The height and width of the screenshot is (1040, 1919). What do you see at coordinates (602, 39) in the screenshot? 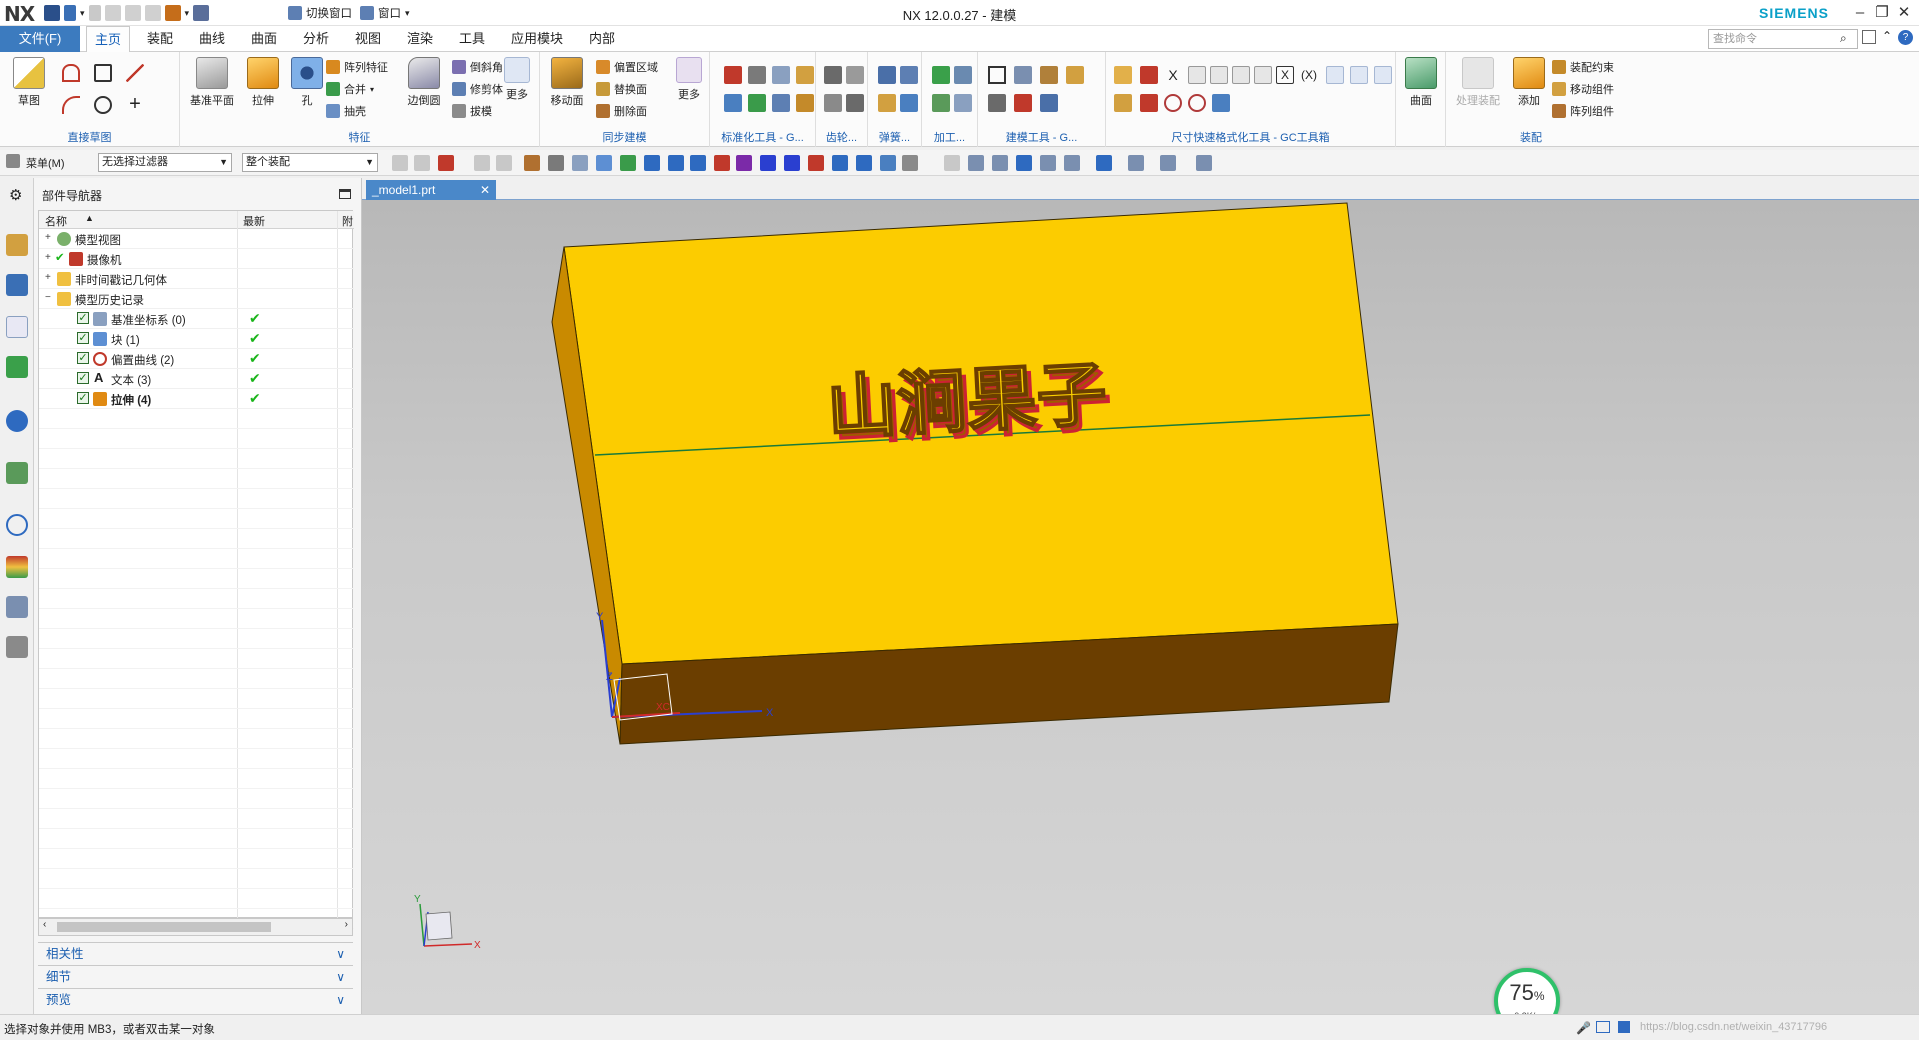
I see `tab-internal: 内部` at bounding box center [602, 39].